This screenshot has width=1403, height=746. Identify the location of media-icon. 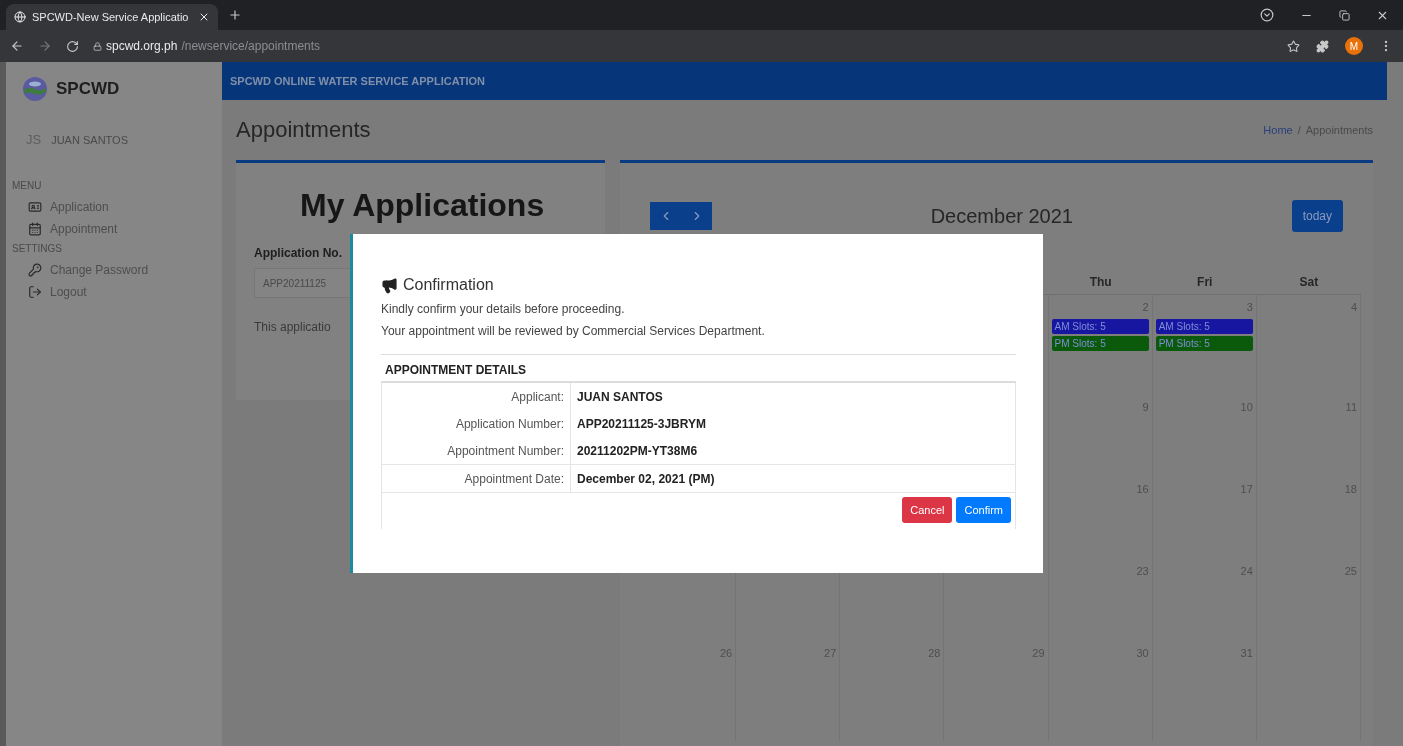
(1267, 15).